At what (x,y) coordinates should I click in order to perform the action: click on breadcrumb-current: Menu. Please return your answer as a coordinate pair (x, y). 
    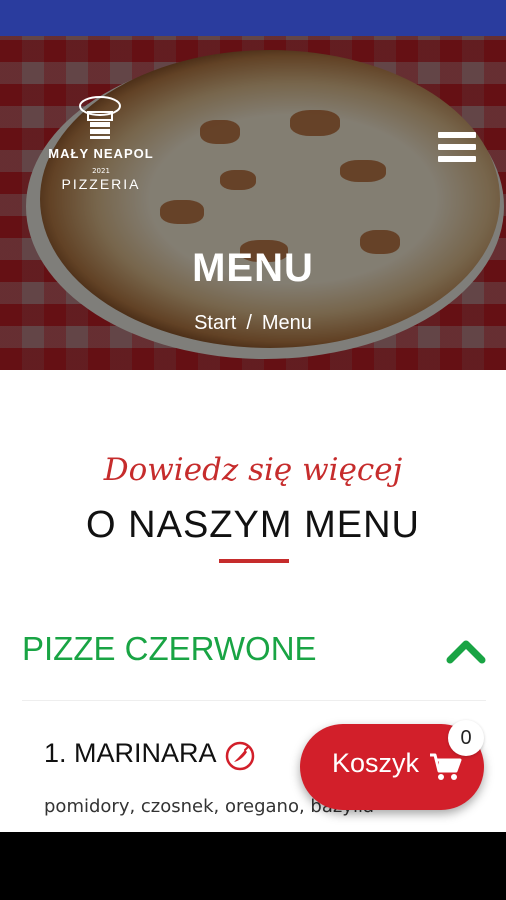
    Looking at the image, I should click on (286, 323).